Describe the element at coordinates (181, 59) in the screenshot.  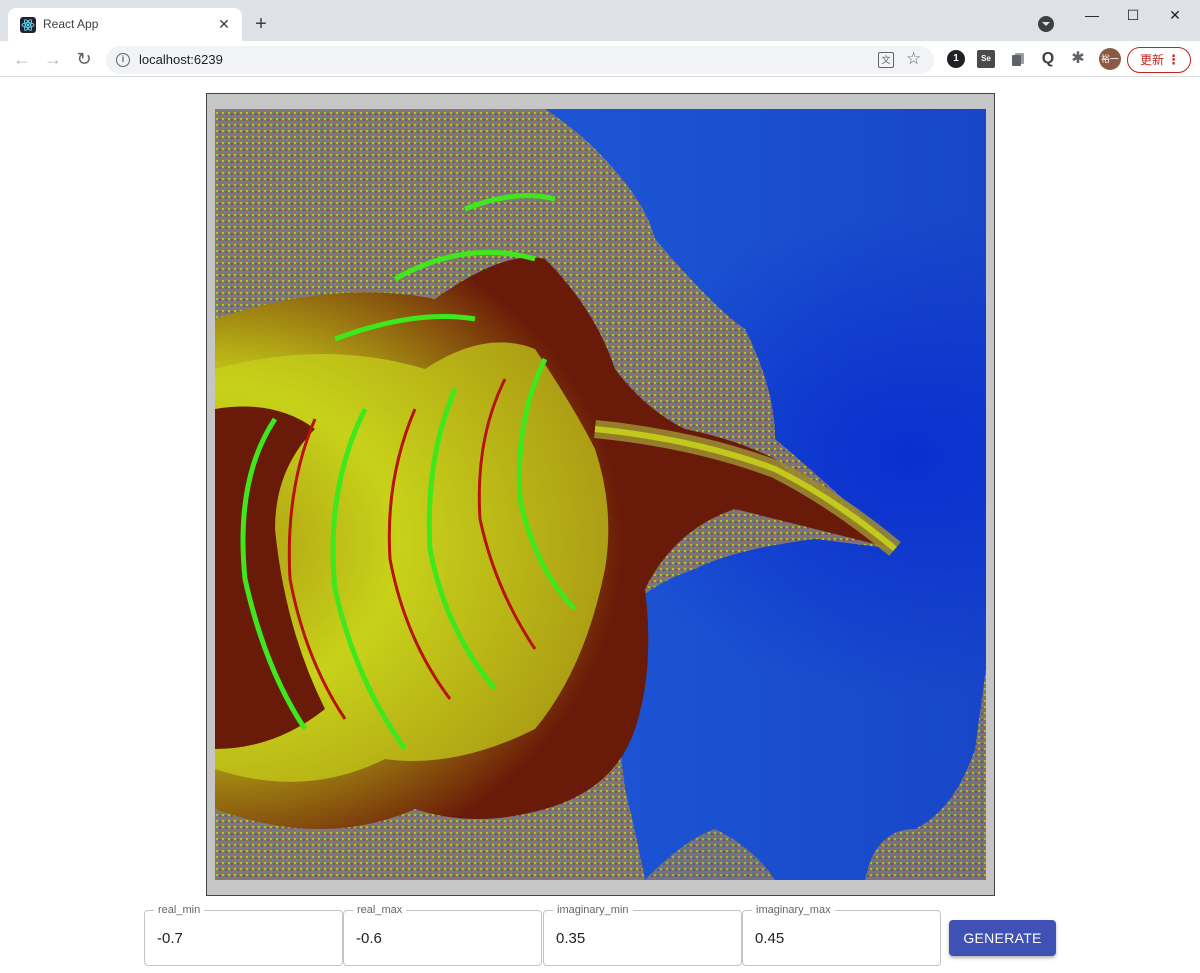
I see `url-text: localhost:6239` at that location.